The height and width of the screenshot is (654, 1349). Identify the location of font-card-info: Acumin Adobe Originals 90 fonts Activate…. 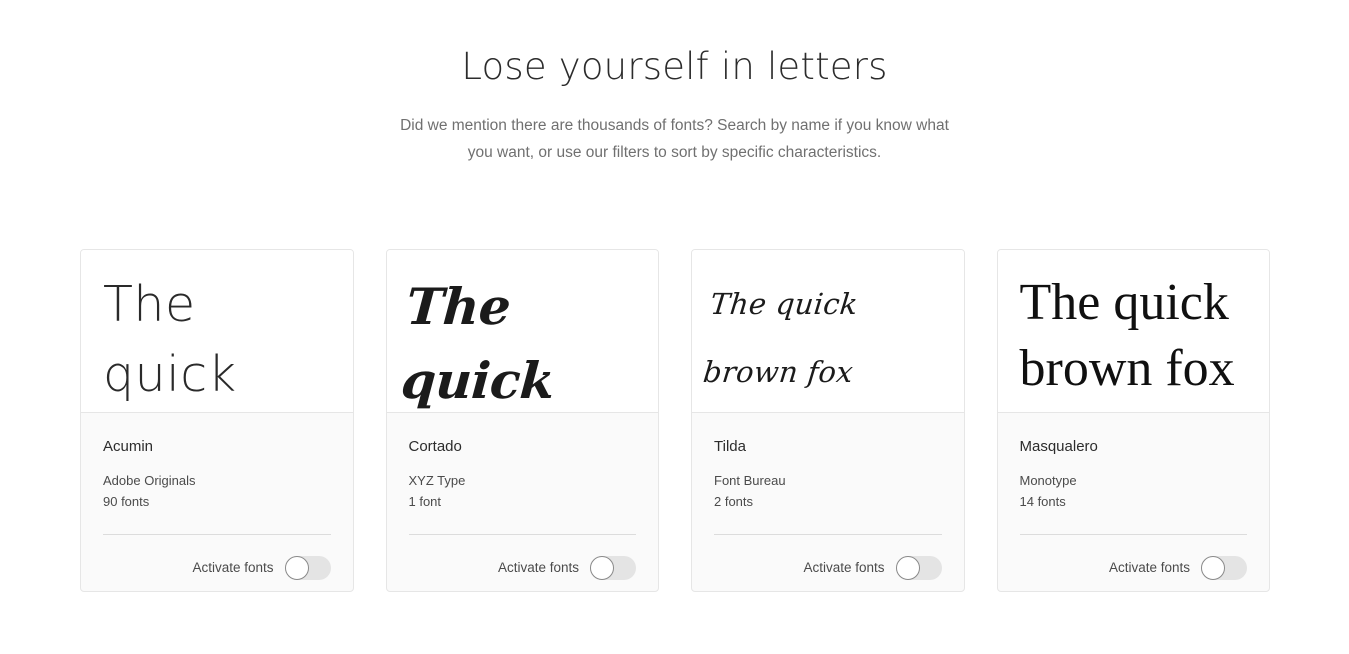
(217, 502).